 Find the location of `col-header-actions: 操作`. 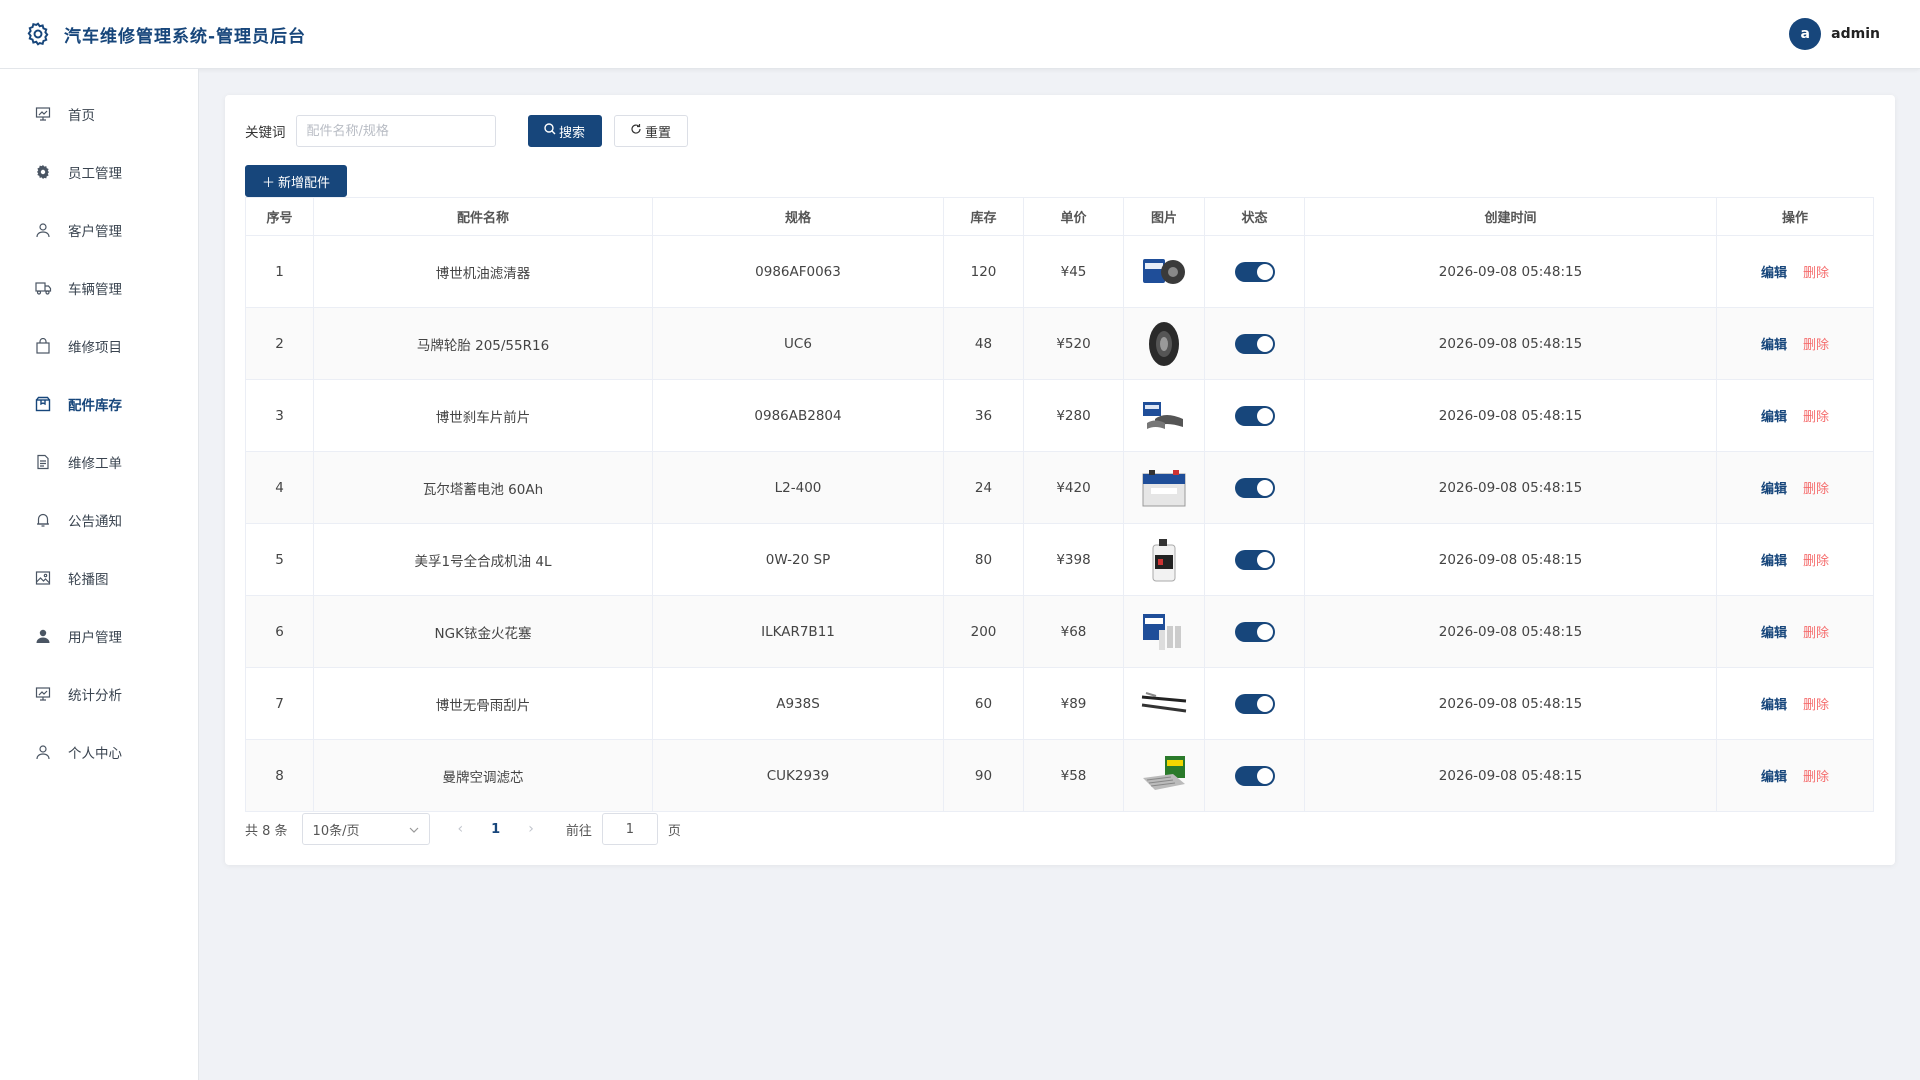

col-header-actions: 操作 is located at coordinates (1795, 216).